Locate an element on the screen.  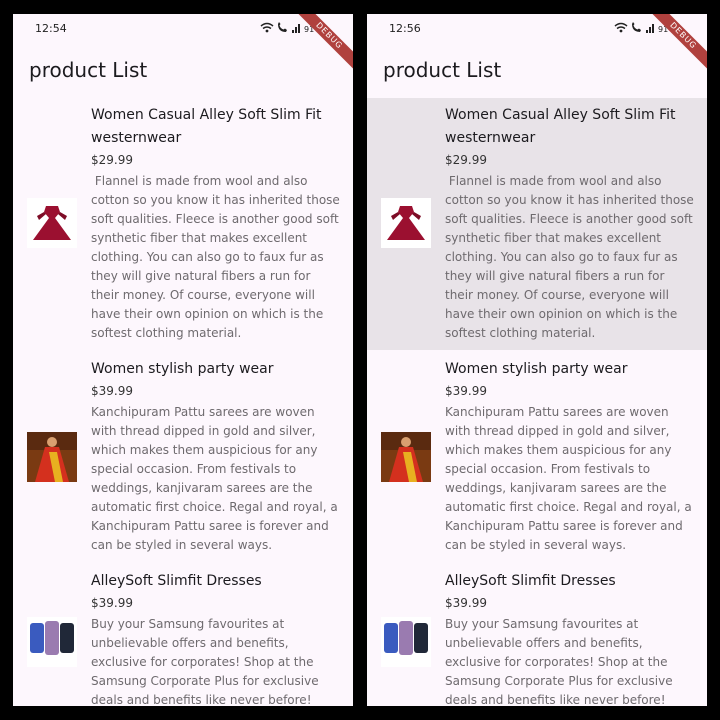
status-bar: 12:56 91 DEBUG is located at coordinates (537, 44).